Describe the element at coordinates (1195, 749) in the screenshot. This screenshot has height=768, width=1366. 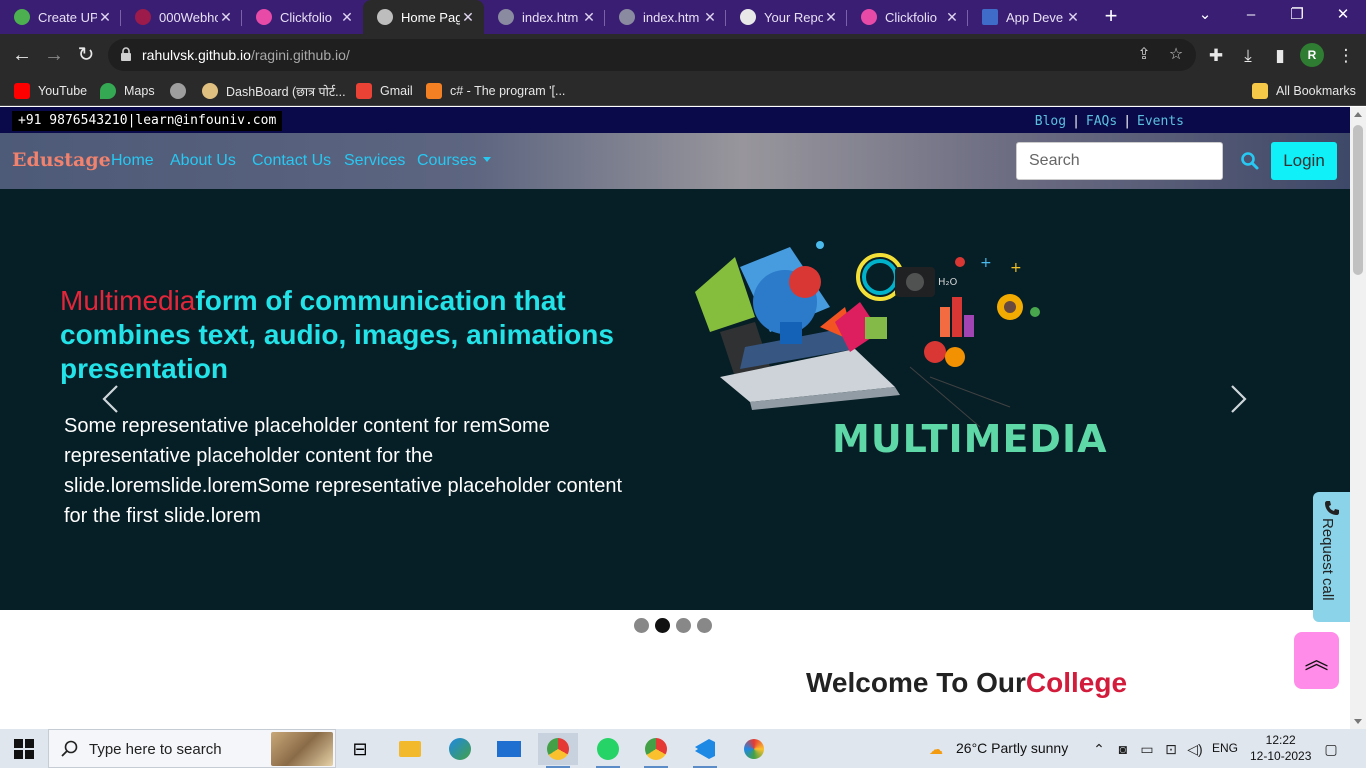
I see `volume-icon: ◁)` at that location.